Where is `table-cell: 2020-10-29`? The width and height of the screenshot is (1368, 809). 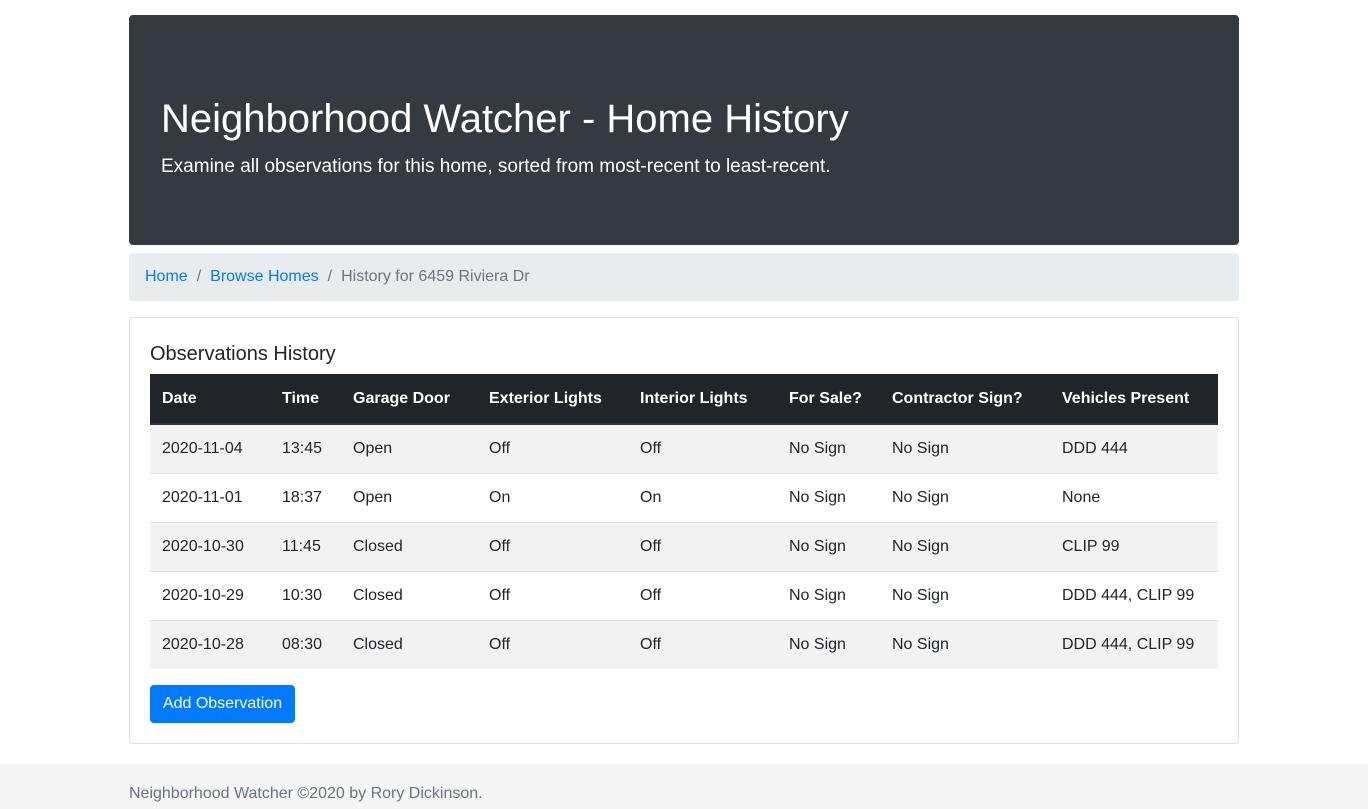
table-cell: 2020-10-29 is located at coordinates (210, 595).